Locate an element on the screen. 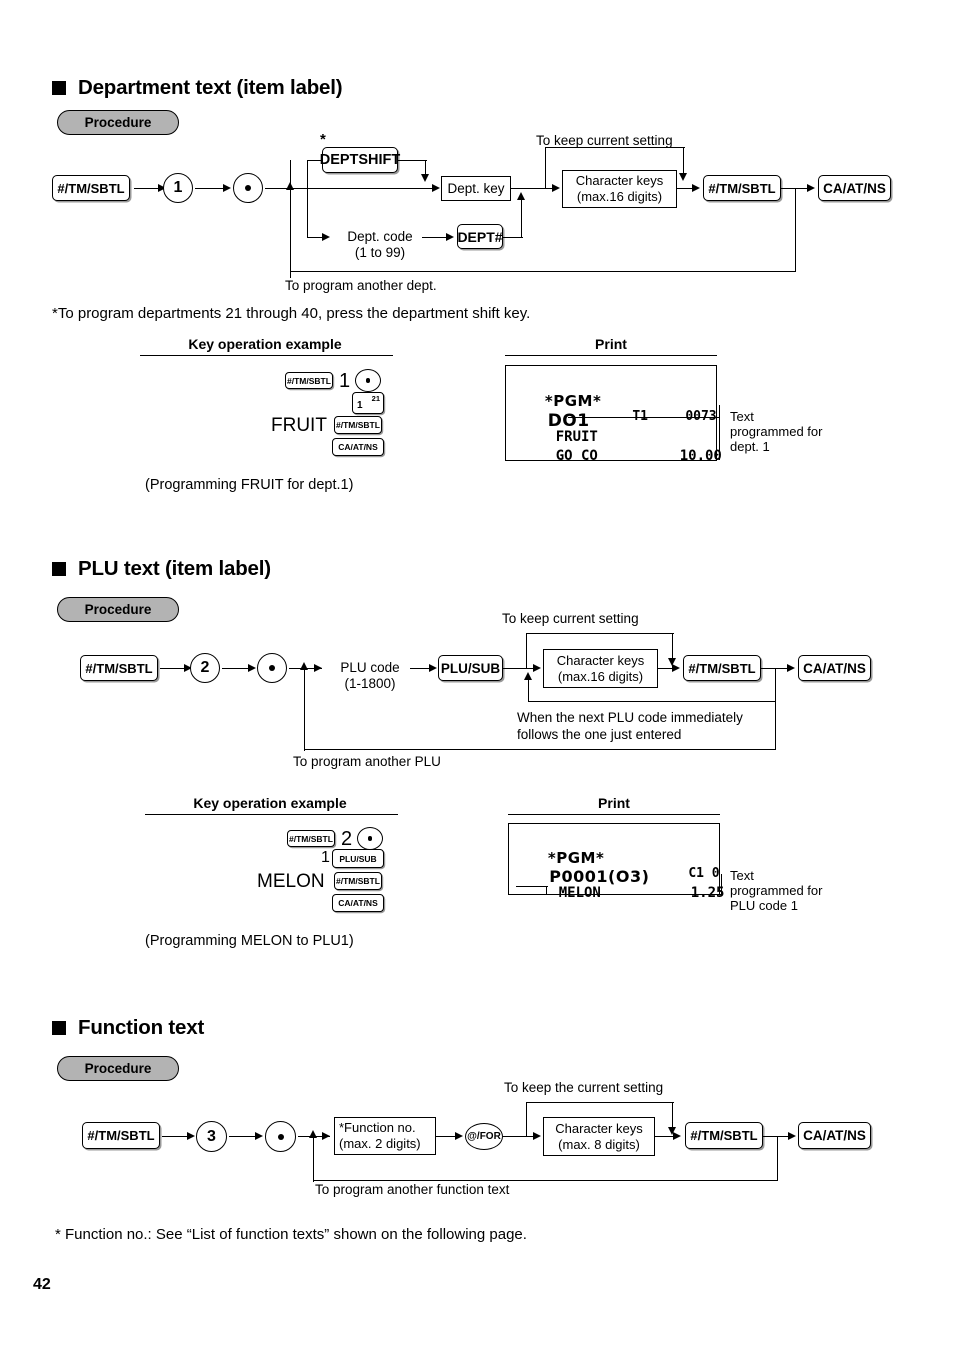  keyex-decimal-point-plu is located at coordinates (370, 838).